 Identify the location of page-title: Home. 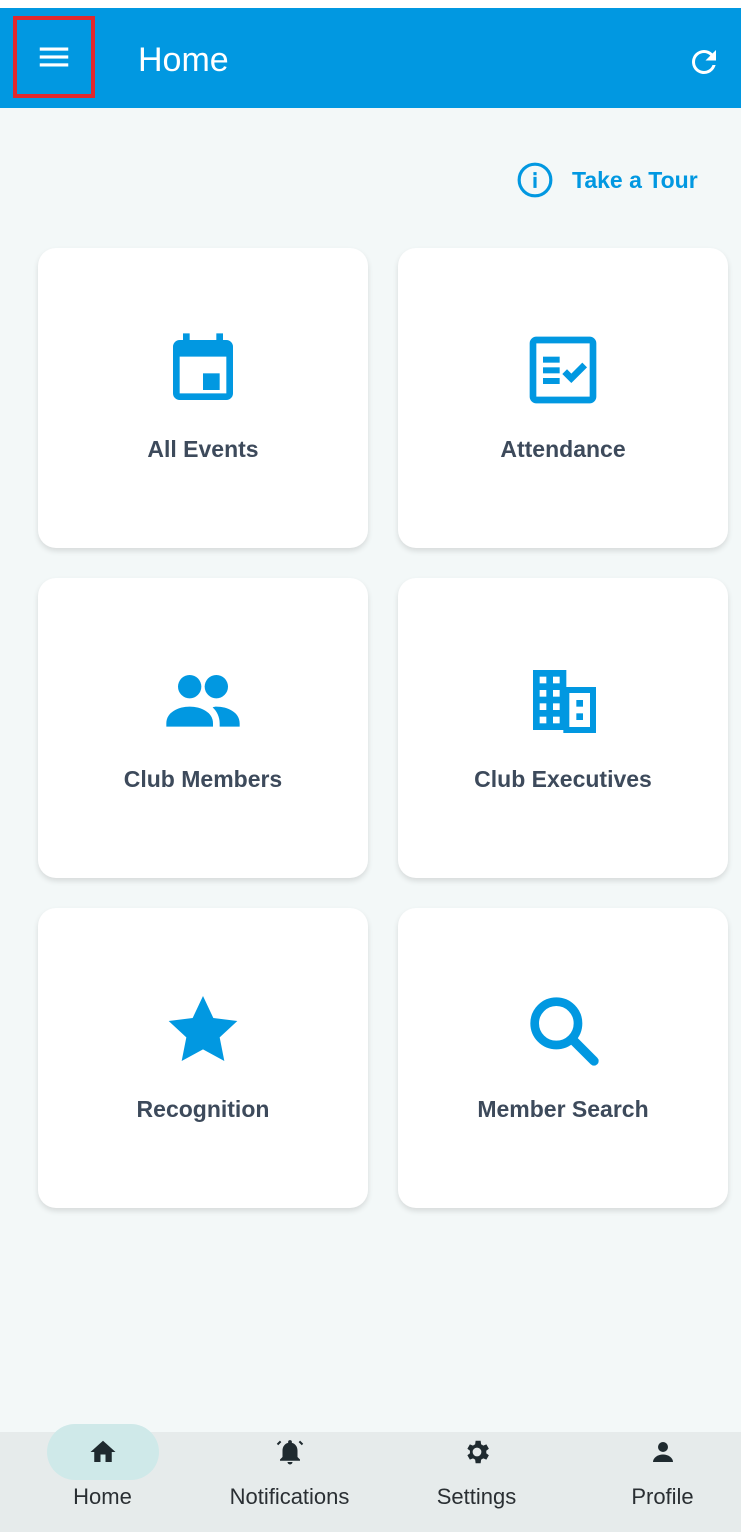
(183, 60).